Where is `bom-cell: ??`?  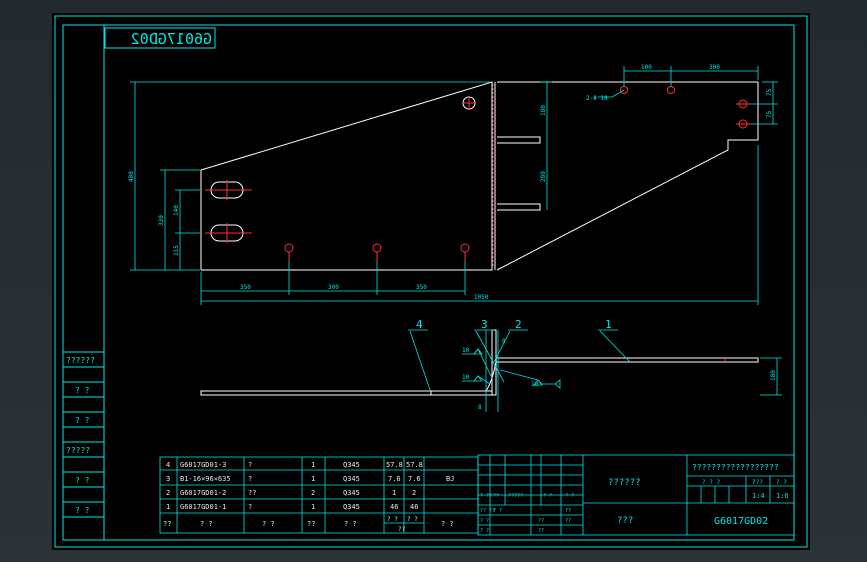 bom-cell: ?? is located at coordinates (252, 493).